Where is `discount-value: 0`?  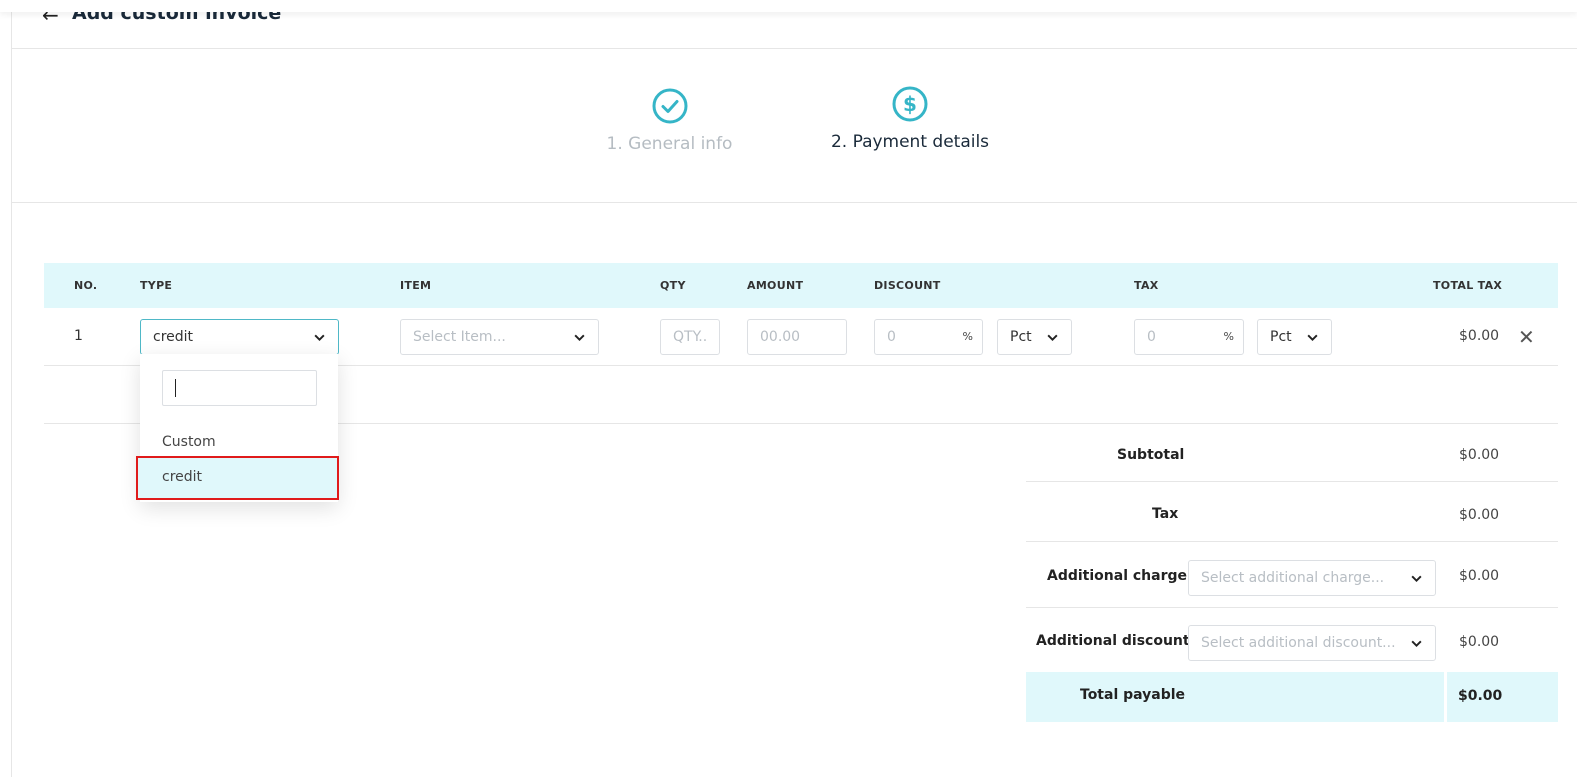
discount-value: 0 is located at coordinates (891, 337).